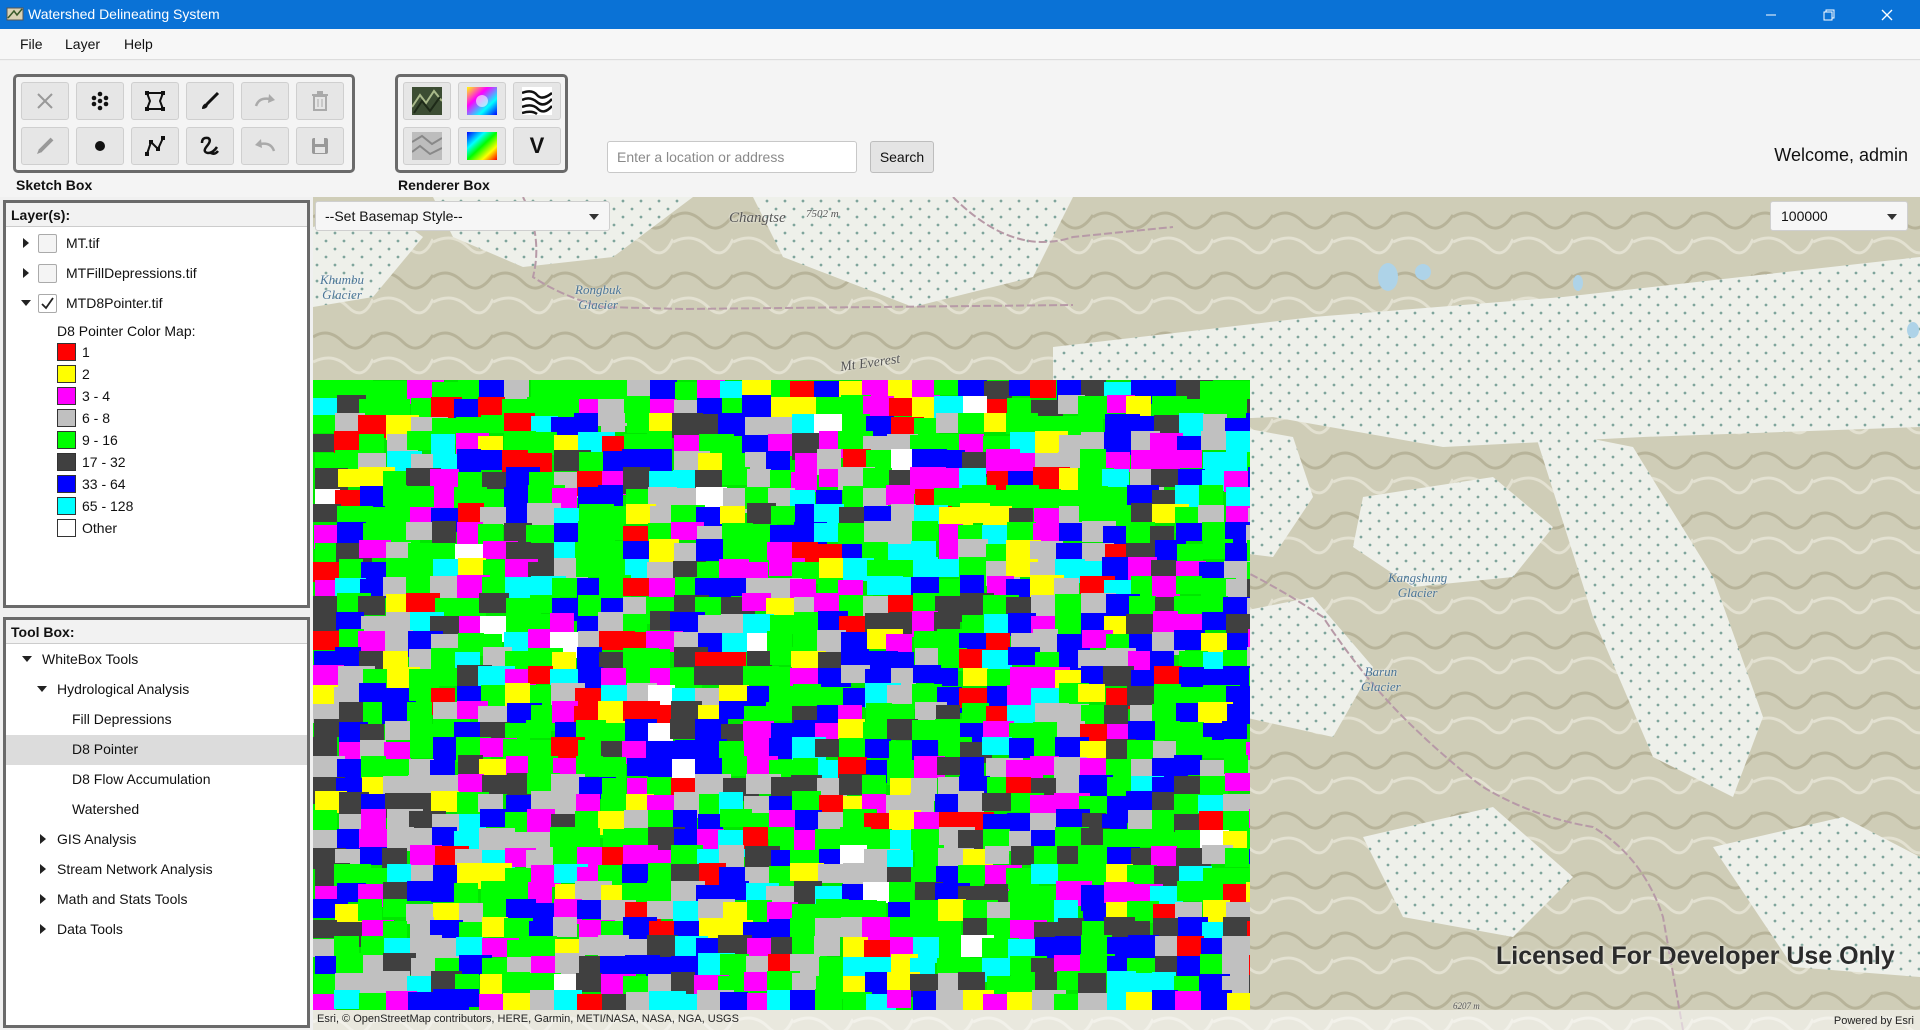 The width and height of the screenshot is (1920, 1030). What do you see at coordinates (1804, 216) in the screenshot?
I see `scale-select-value: 100000` at bounding box center [1804, 216].